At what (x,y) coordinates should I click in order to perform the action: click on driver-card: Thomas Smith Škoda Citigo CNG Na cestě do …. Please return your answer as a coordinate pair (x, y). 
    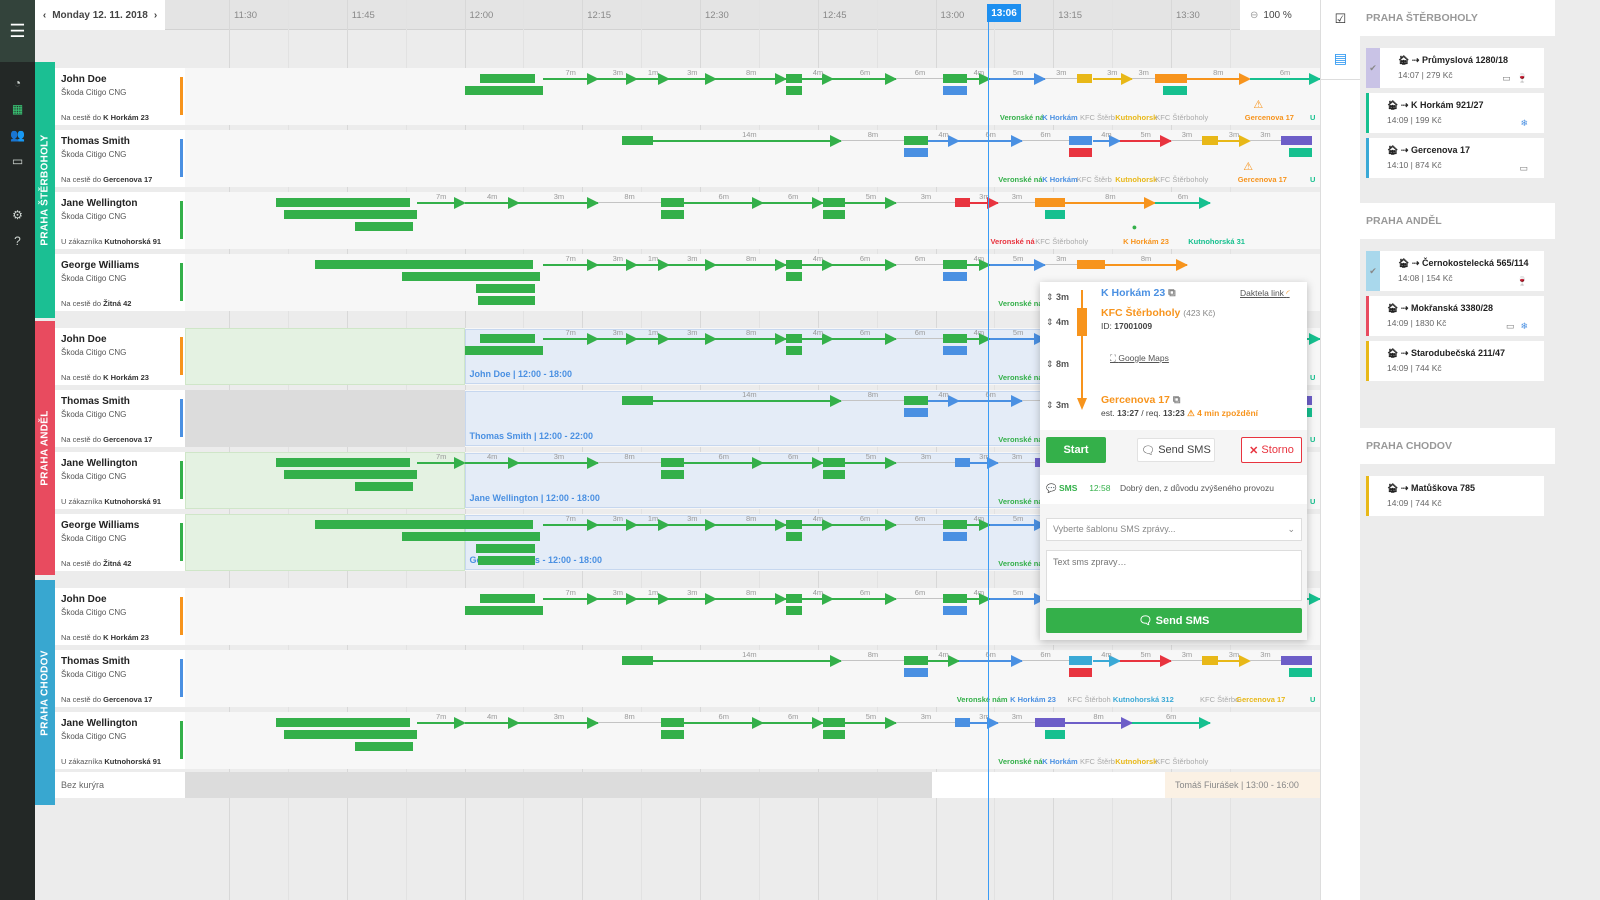
    Looking at the image, I should click on (120, 678).